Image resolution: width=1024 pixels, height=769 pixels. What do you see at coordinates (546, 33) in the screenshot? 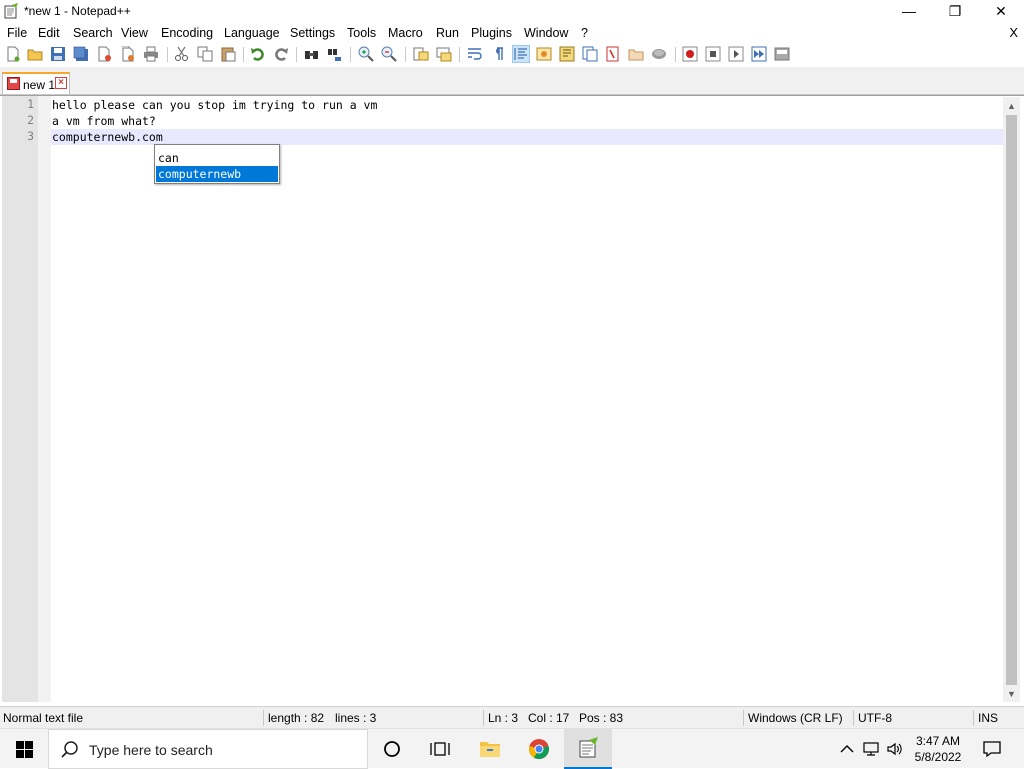
I see `menu-window: Window` at bounding box center [546, 33].